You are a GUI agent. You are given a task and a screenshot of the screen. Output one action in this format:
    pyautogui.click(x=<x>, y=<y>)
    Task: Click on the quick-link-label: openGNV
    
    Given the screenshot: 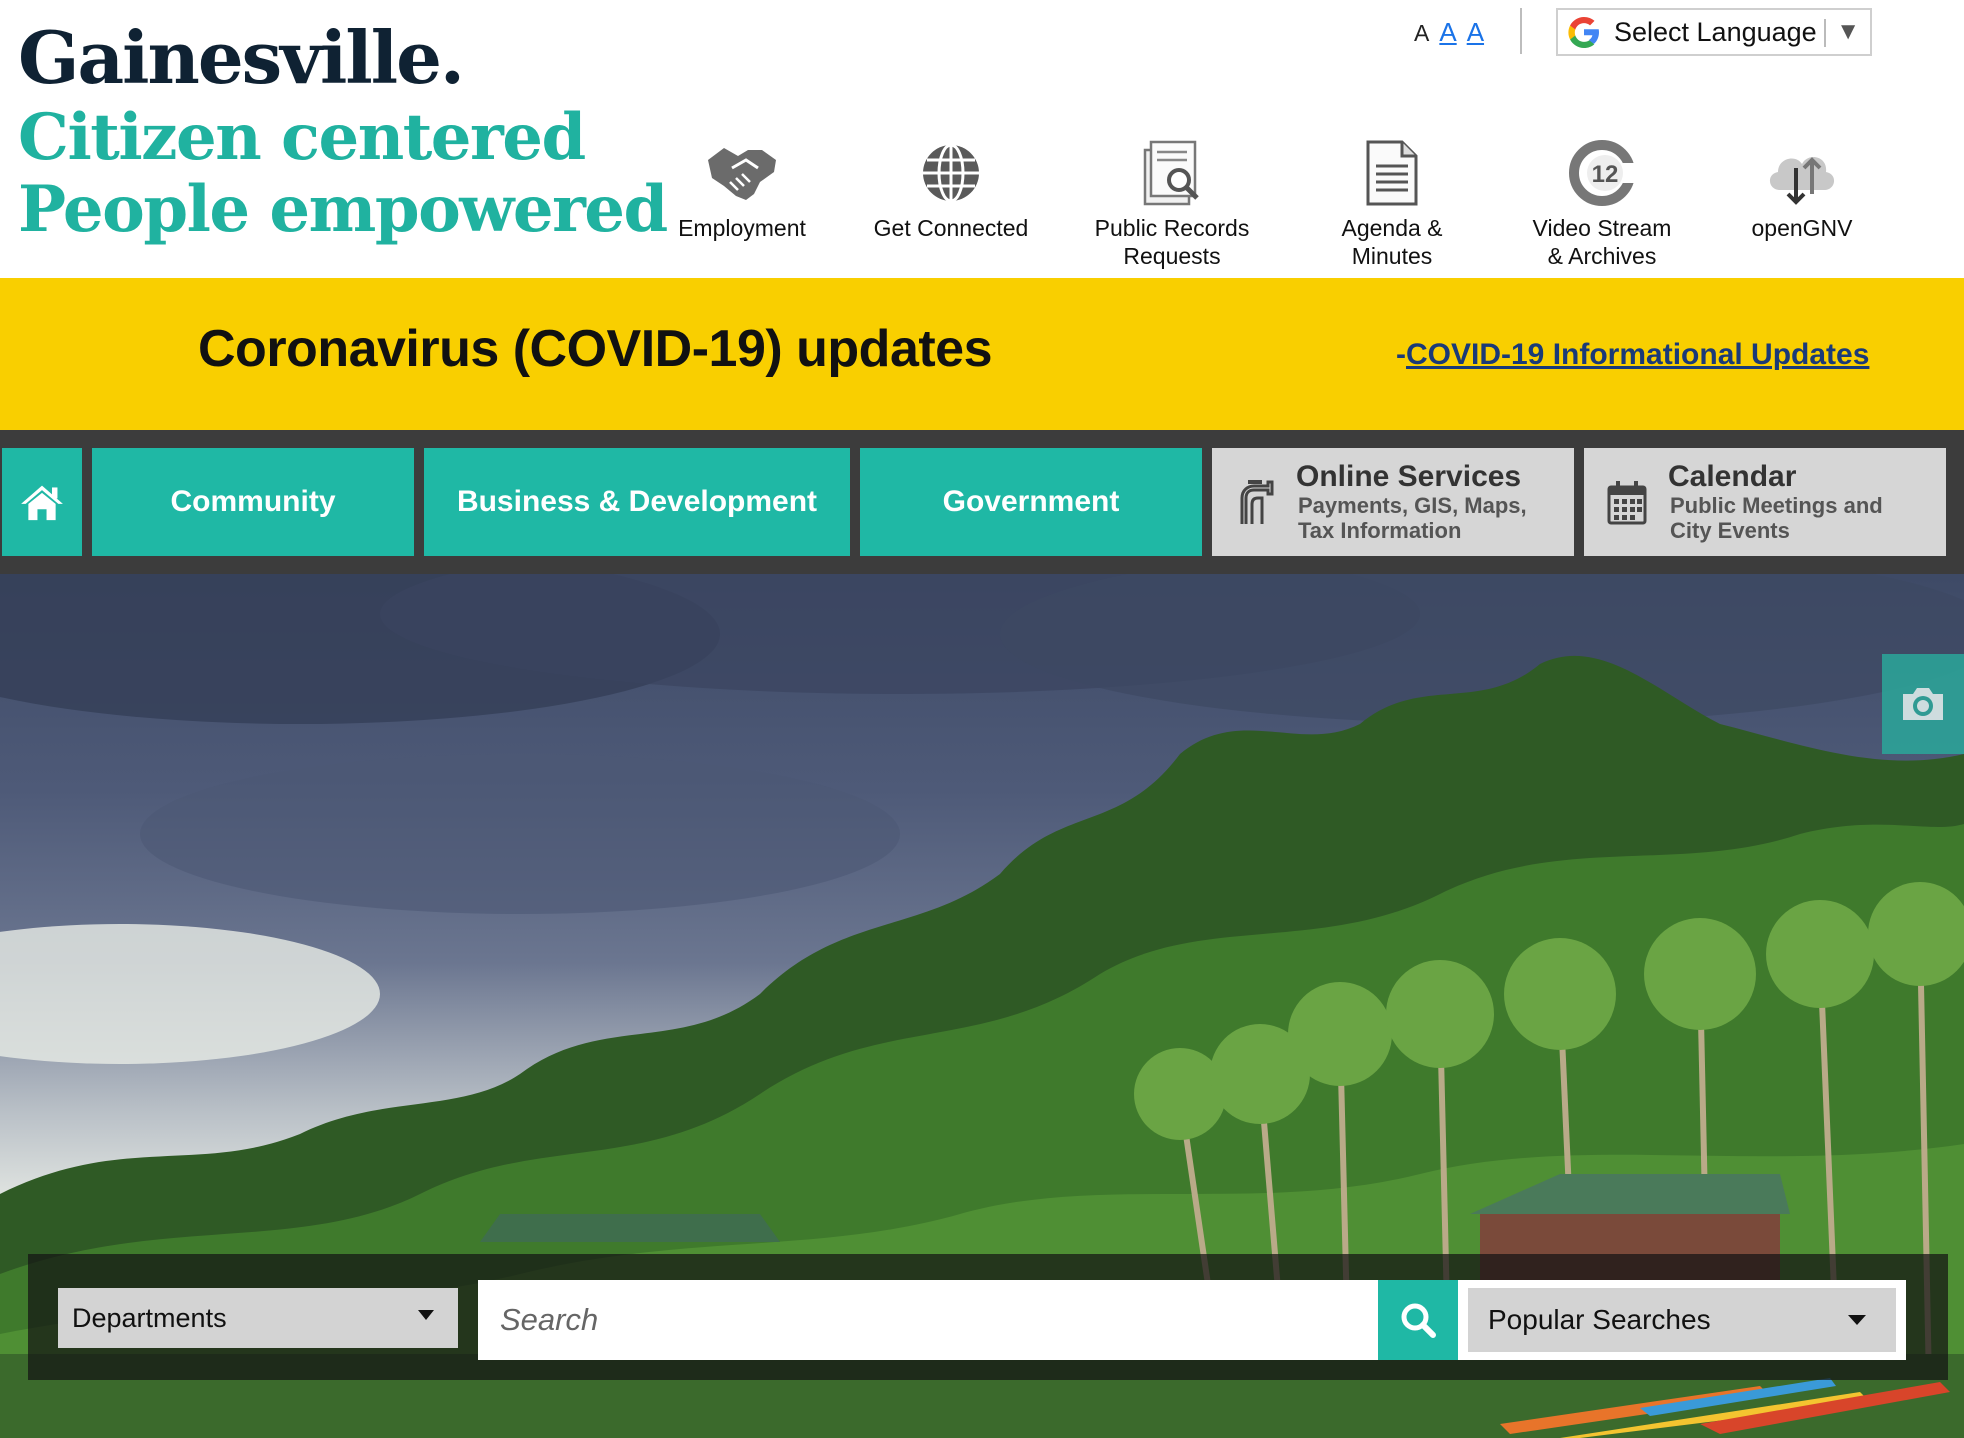 What is the action you would take?
    pyautogui.click(x=1802, y=228)
    